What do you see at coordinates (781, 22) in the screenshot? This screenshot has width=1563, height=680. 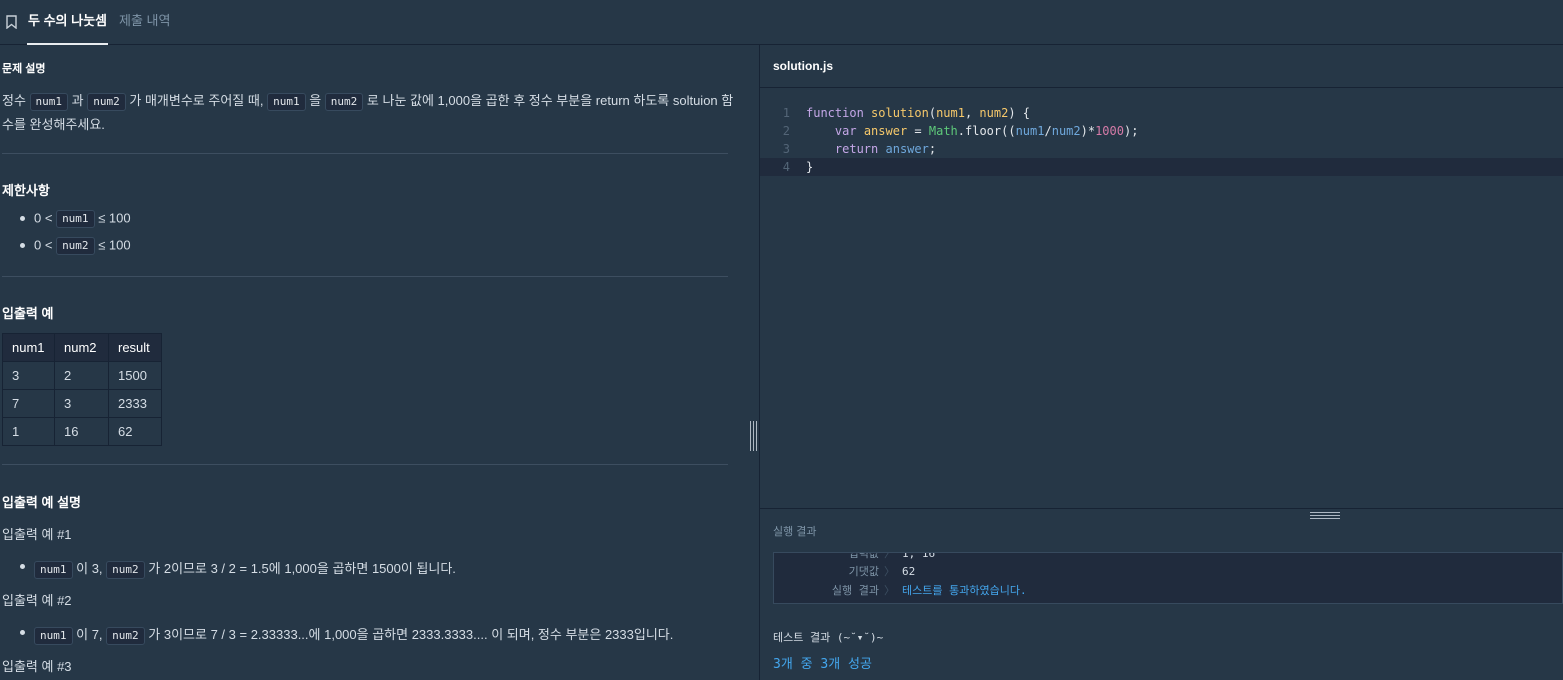 I see `problem-tab-bar: 두 수의 나눗셈 제출 내역` at bounding box center [781, 22].